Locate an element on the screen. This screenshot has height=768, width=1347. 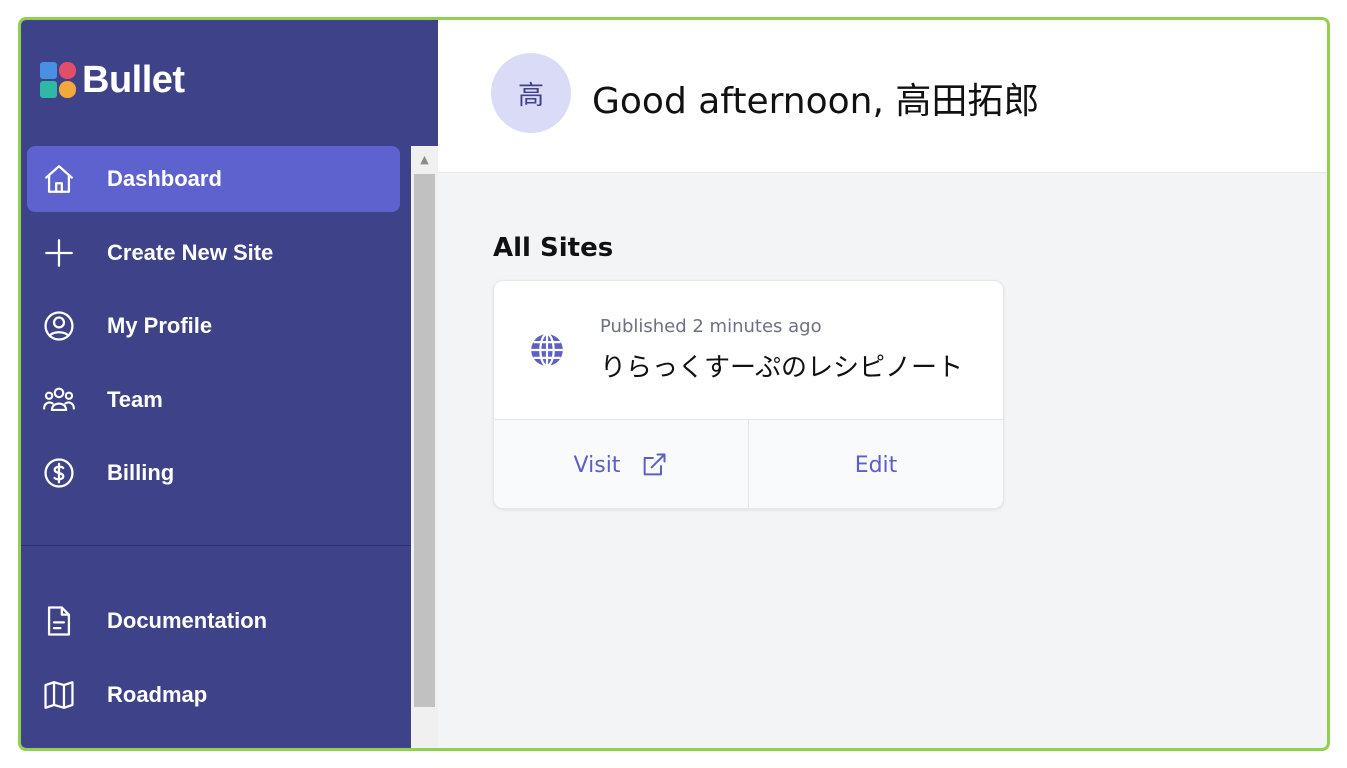
site-status: Published 2 minutes ago is located at coordinates (711, 326).